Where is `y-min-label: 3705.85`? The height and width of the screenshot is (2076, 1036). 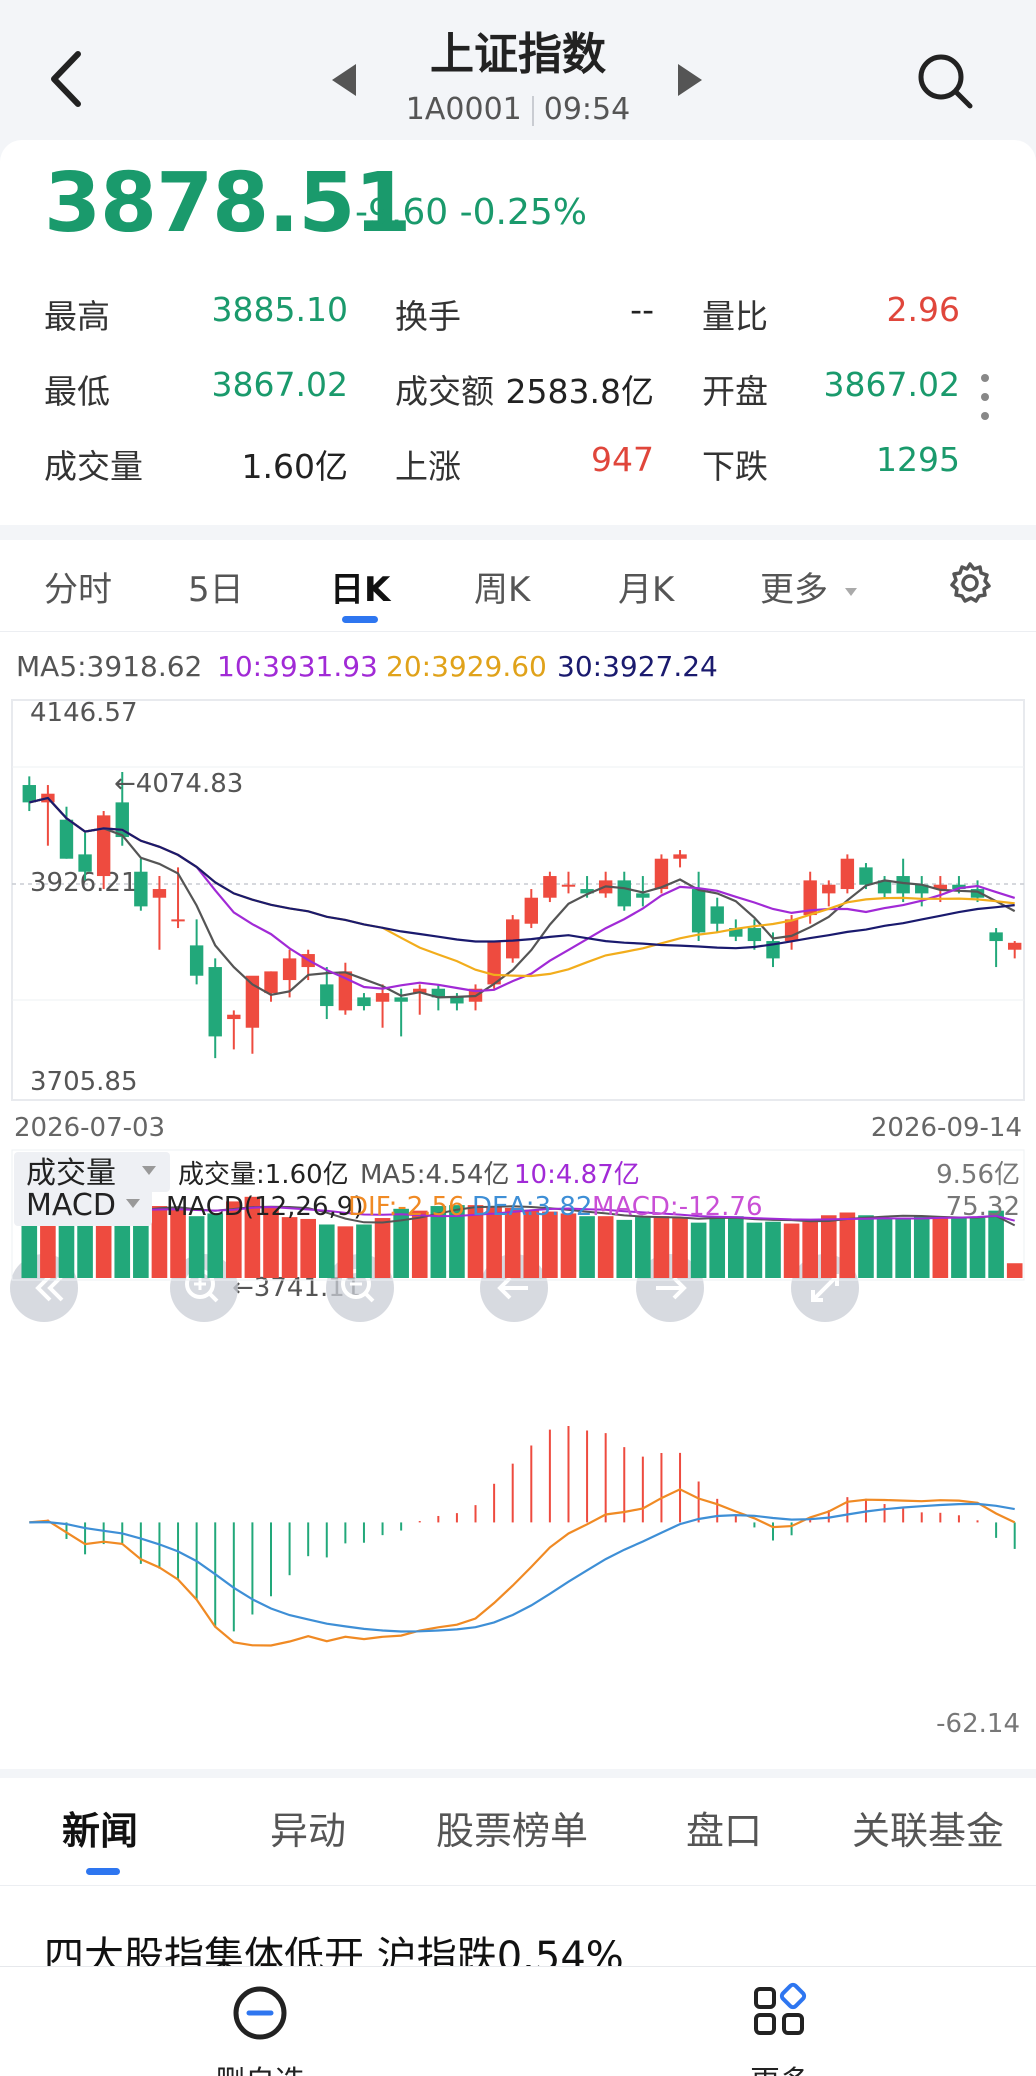 y-min-label: 3705.85 is located at coordinates (84, 1082).